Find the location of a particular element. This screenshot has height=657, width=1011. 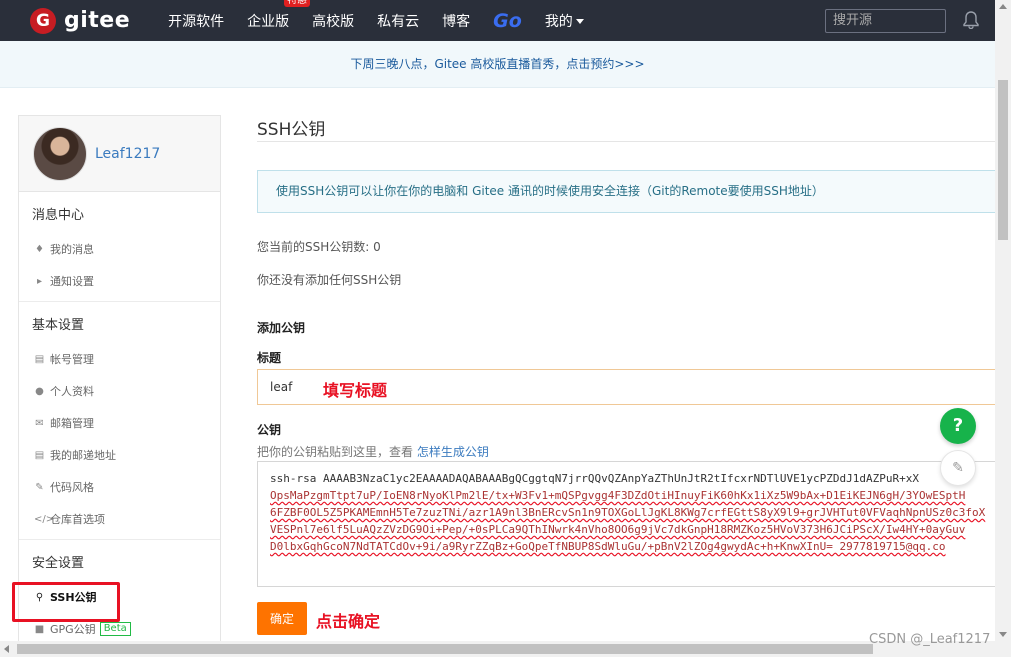

promo-badge: 特惠 is located at coordinates (297, 3).